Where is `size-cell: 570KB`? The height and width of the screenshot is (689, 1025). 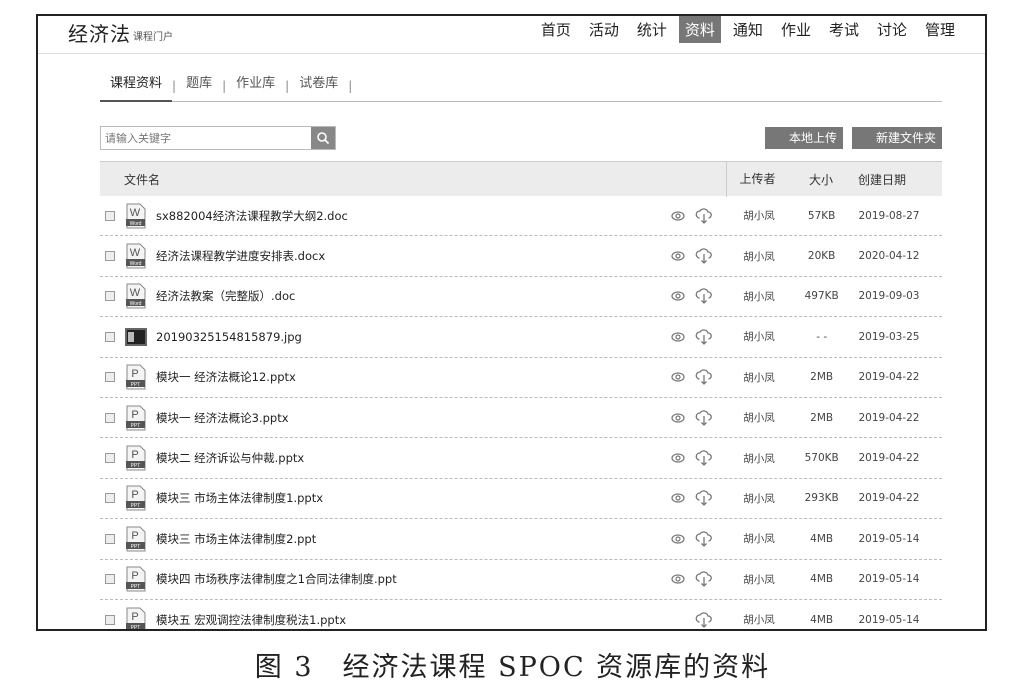 size-cell: 570KB is located at coordinates (821, 458).